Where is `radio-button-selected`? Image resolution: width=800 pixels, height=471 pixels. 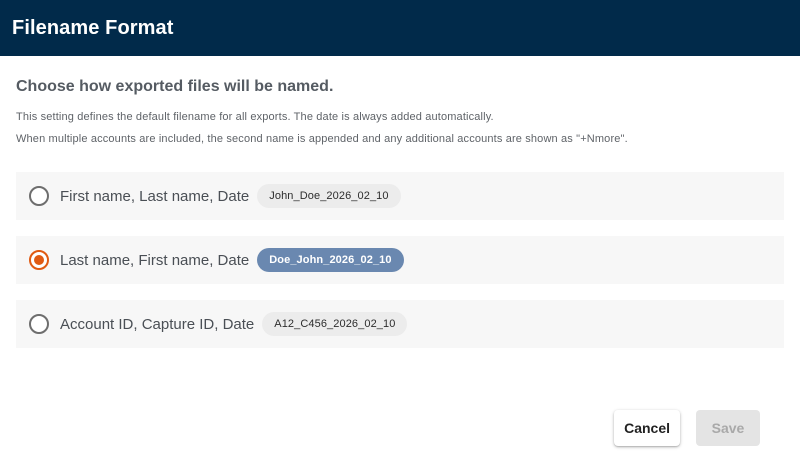
radio-button-selected is located at coordinates (39, 260).